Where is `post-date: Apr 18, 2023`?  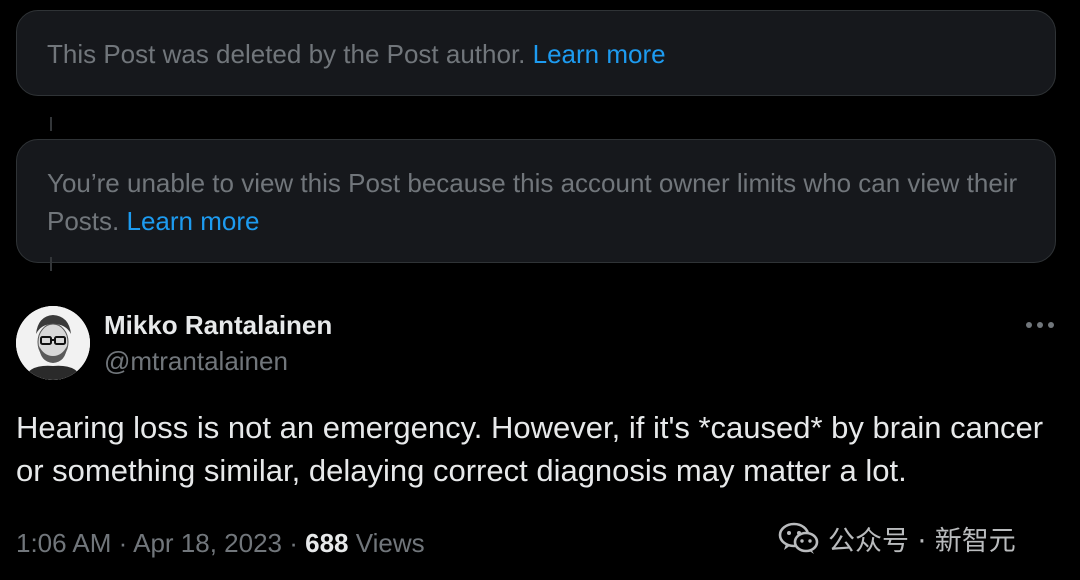 post-date: Apr 18, 2023 is located at coordinates (207, 543).